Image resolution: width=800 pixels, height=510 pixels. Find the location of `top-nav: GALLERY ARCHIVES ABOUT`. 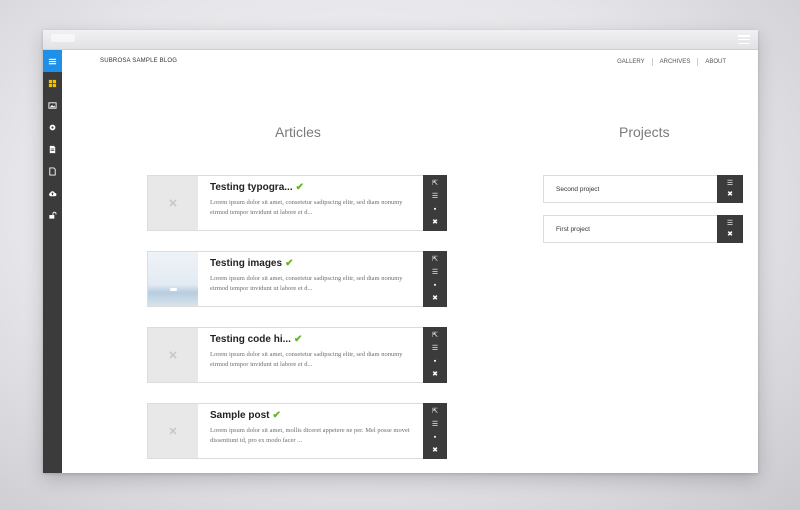

top-nav: GALLERY ARCHIVES ABOUT is located at coordinates (671, 62).